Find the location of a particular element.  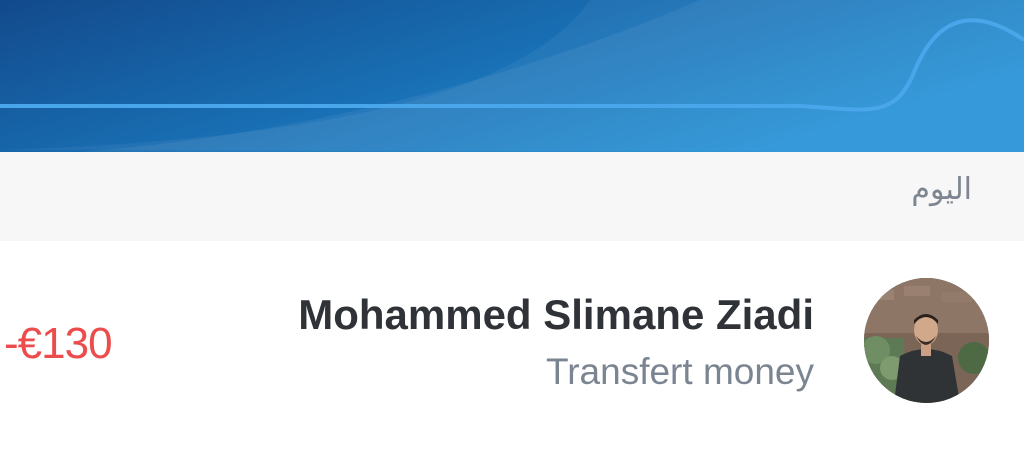

section-date-label: اليوم is located at coordinates (941, 189).